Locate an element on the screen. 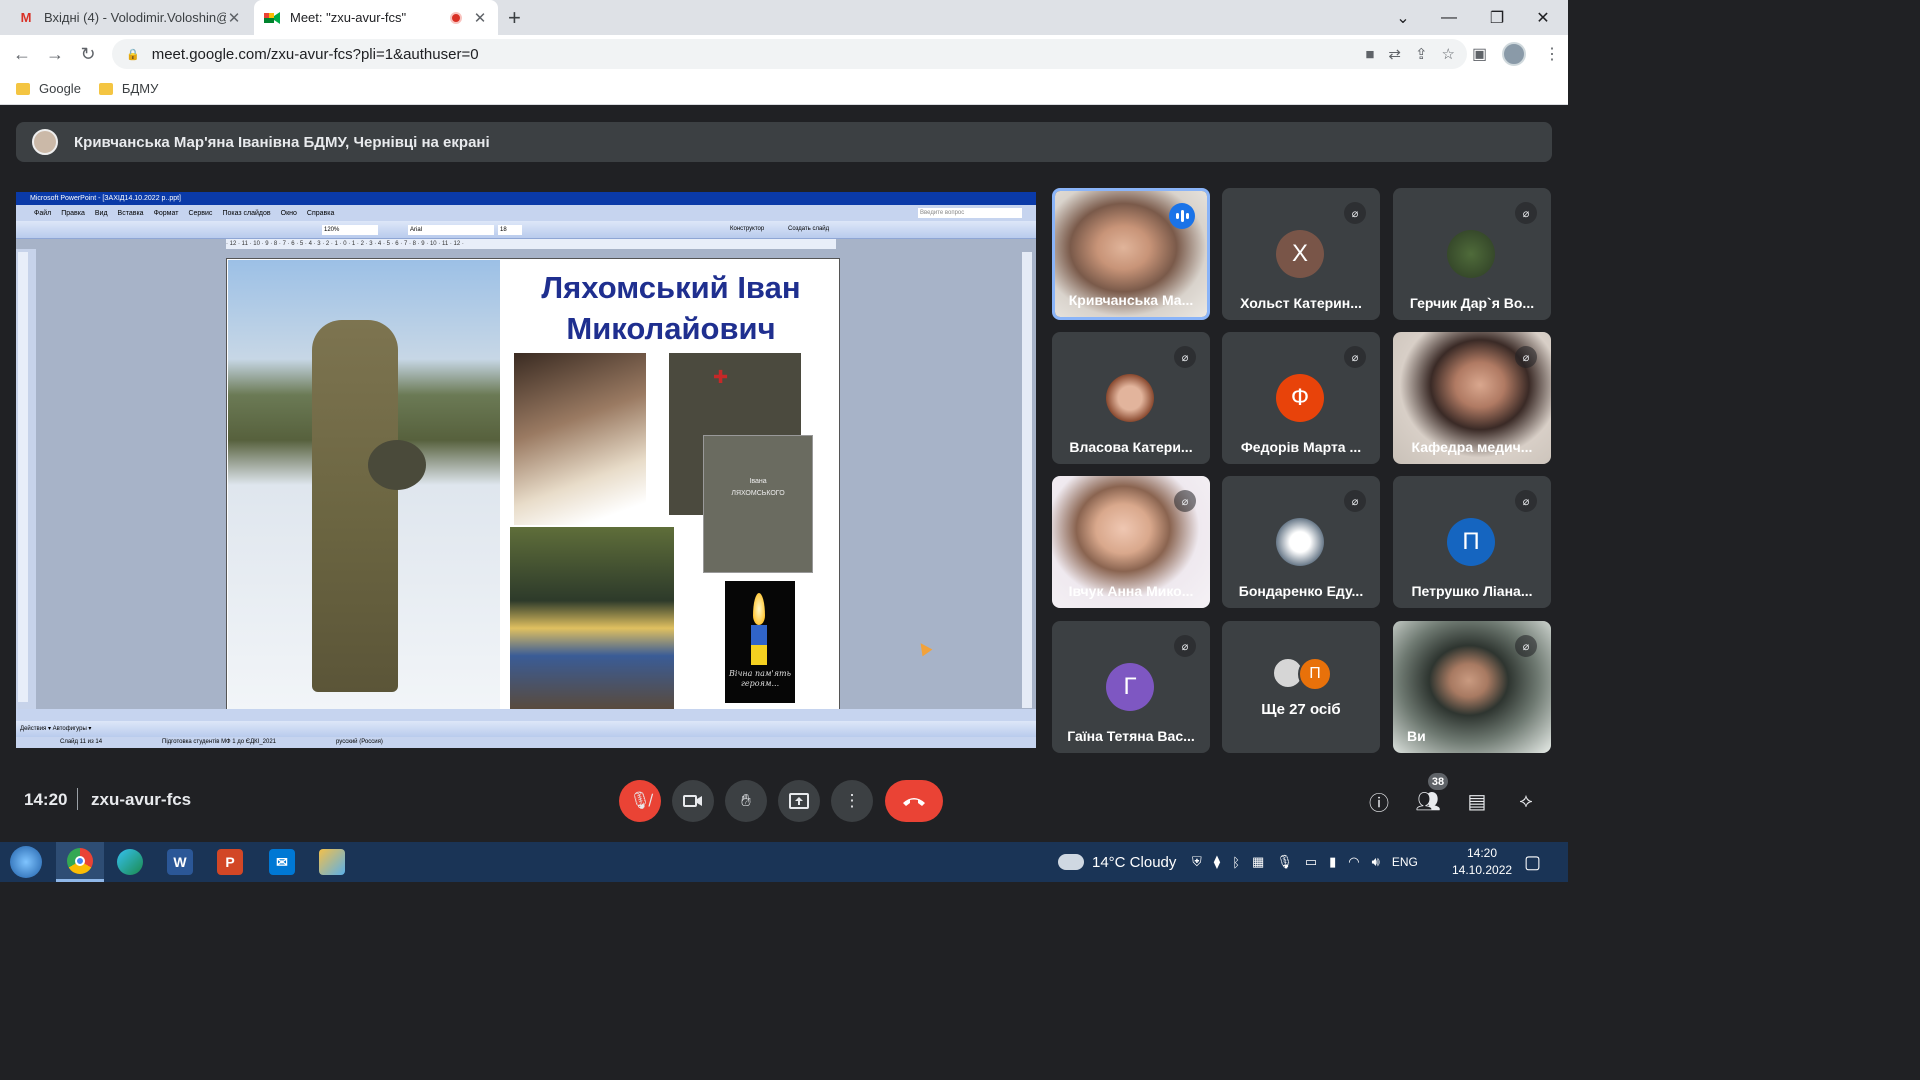 This screenshot has height=1080, width=1920. notification-icon: ▢ is located at coordinates (1532, 862).